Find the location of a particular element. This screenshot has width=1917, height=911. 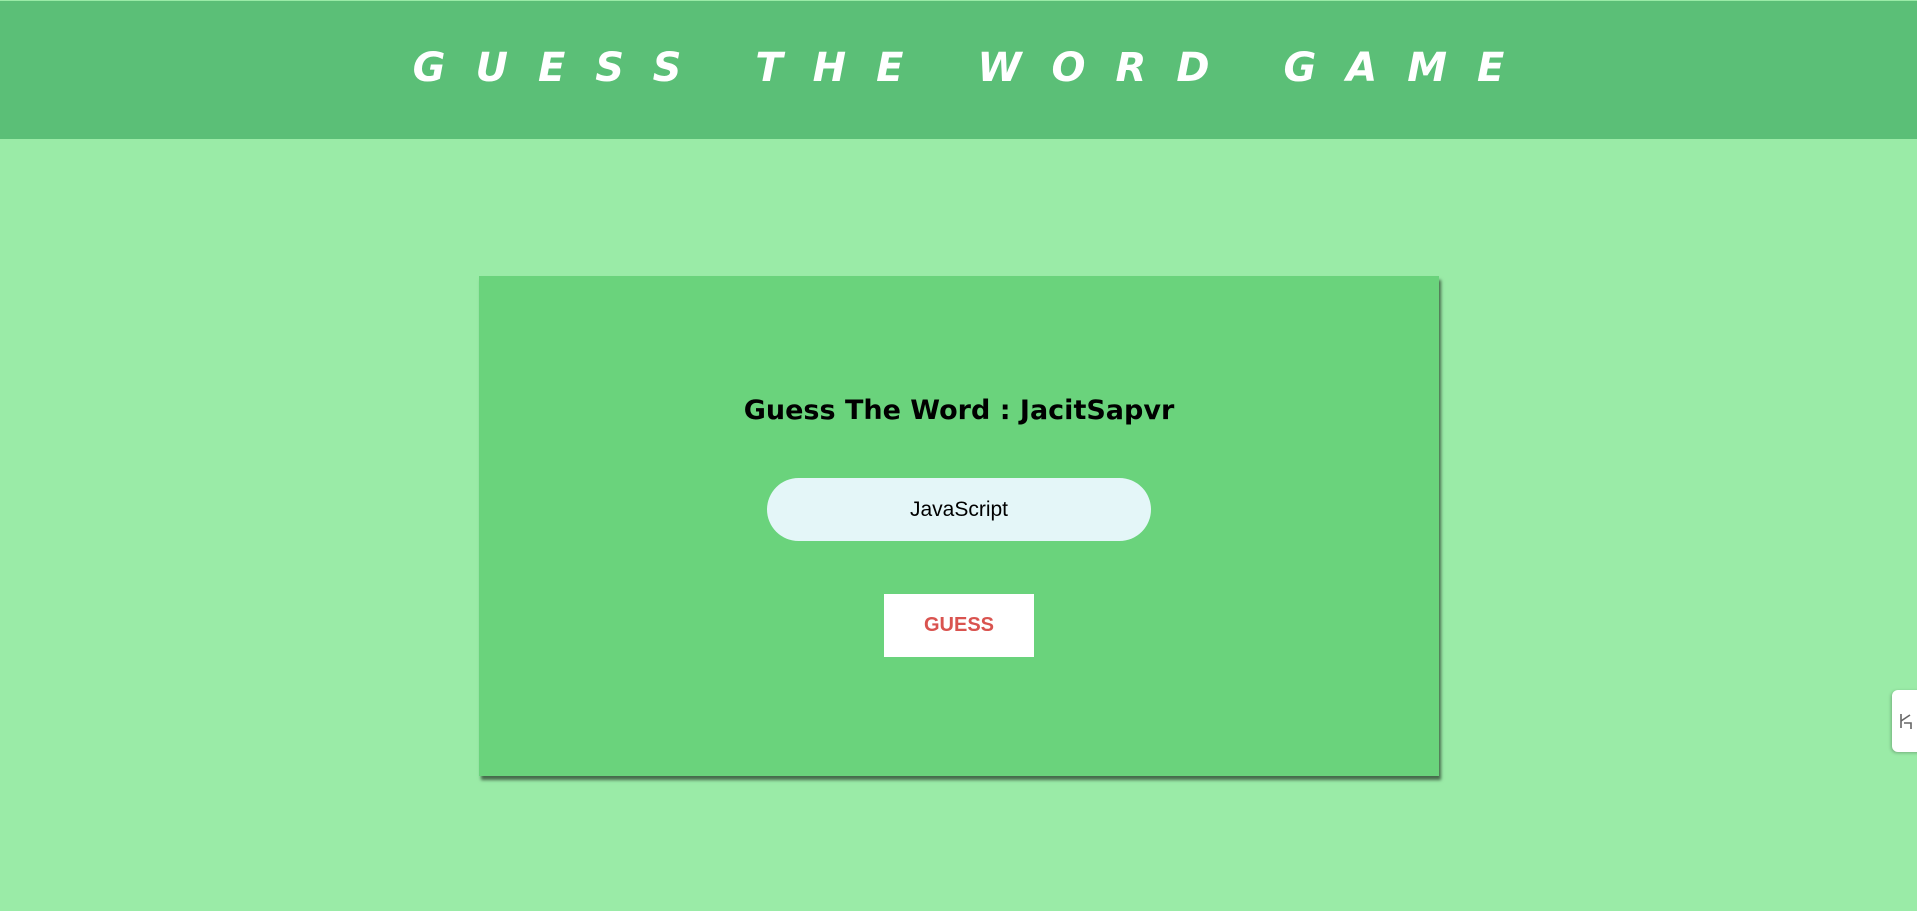

side-extension-tab is located at coordinates (1904, 721).